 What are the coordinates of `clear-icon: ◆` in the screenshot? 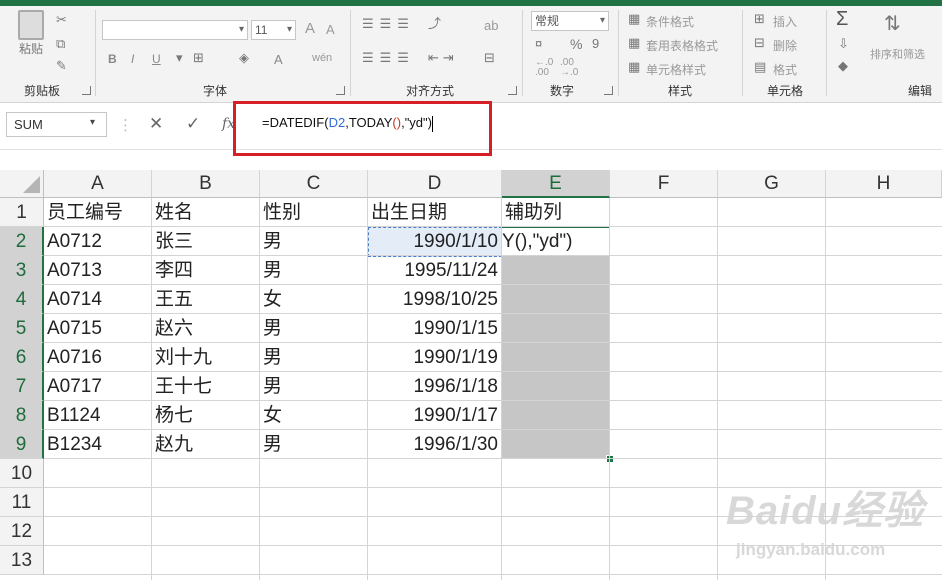 It's located at (843, 66).